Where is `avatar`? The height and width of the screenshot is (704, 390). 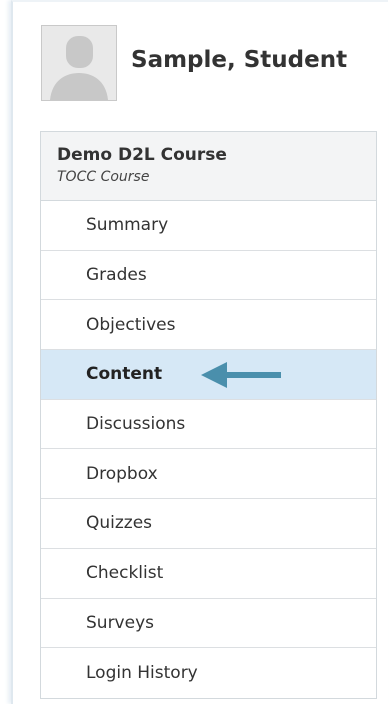 avatar is located at coordinates (79, 63).